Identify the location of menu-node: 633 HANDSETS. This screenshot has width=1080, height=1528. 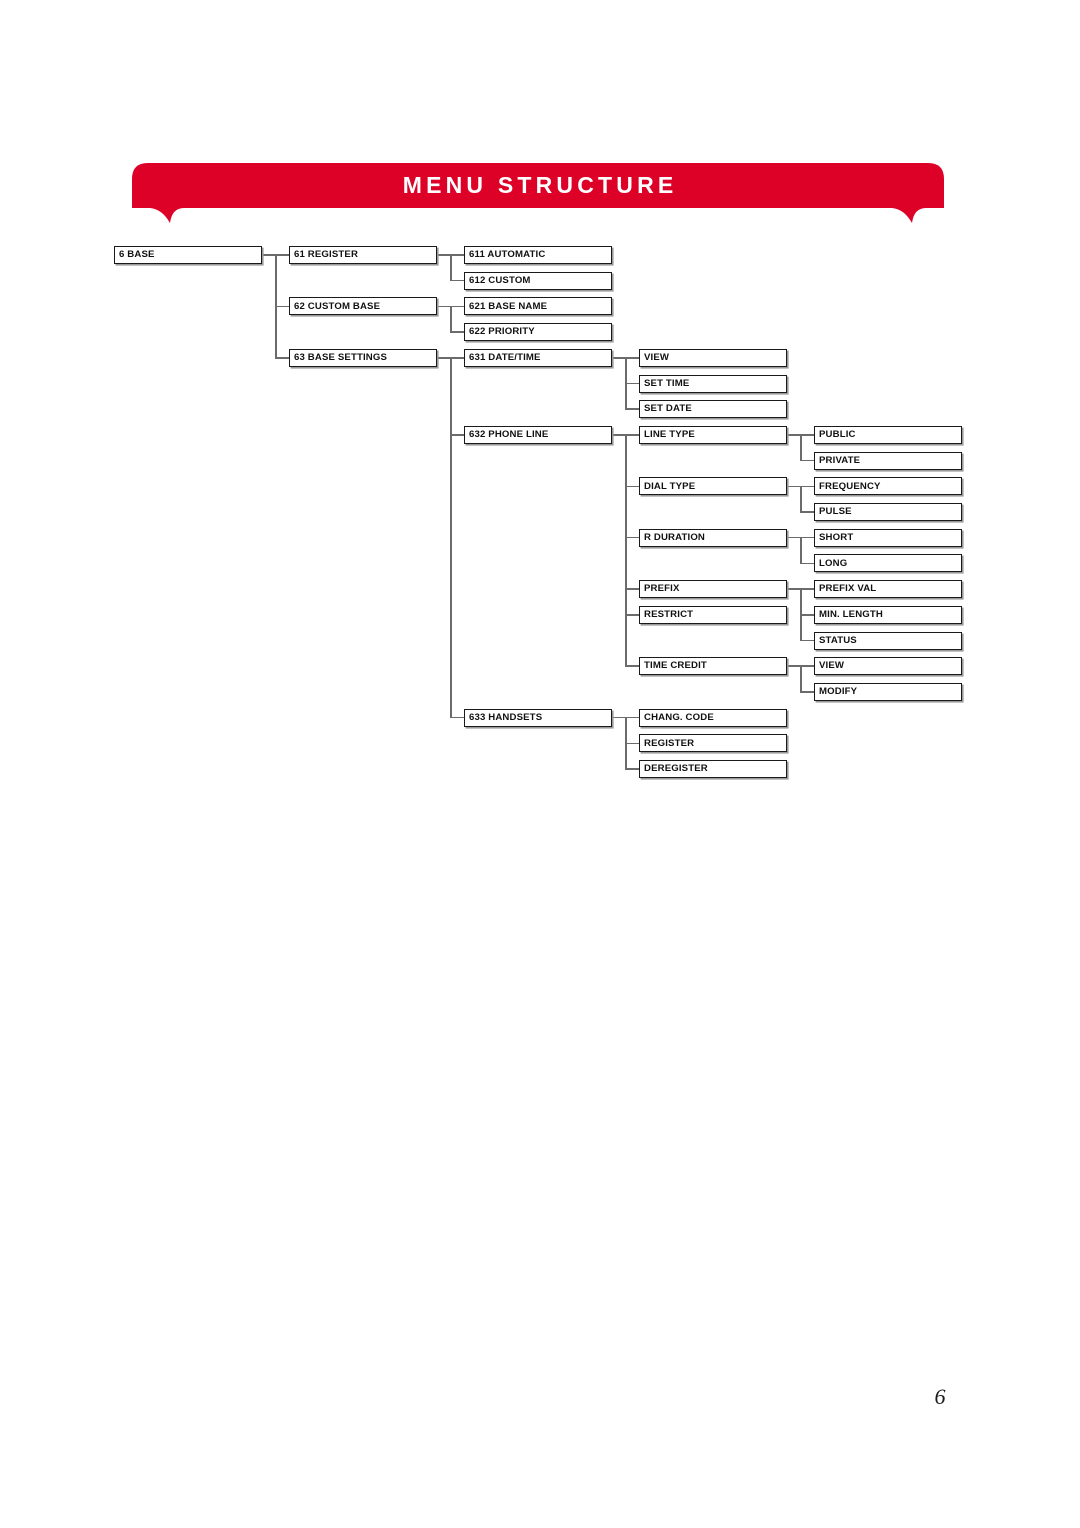
(538, 717).